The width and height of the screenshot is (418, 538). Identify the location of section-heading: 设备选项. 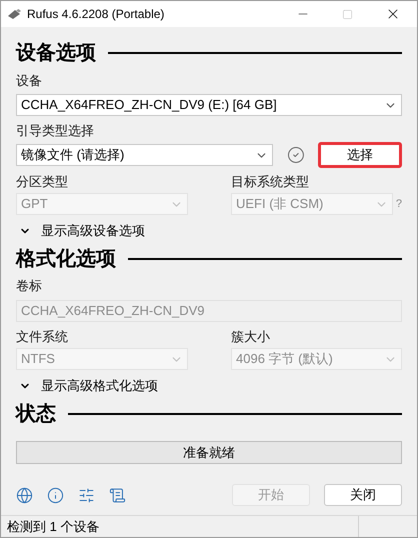
(56, 53).